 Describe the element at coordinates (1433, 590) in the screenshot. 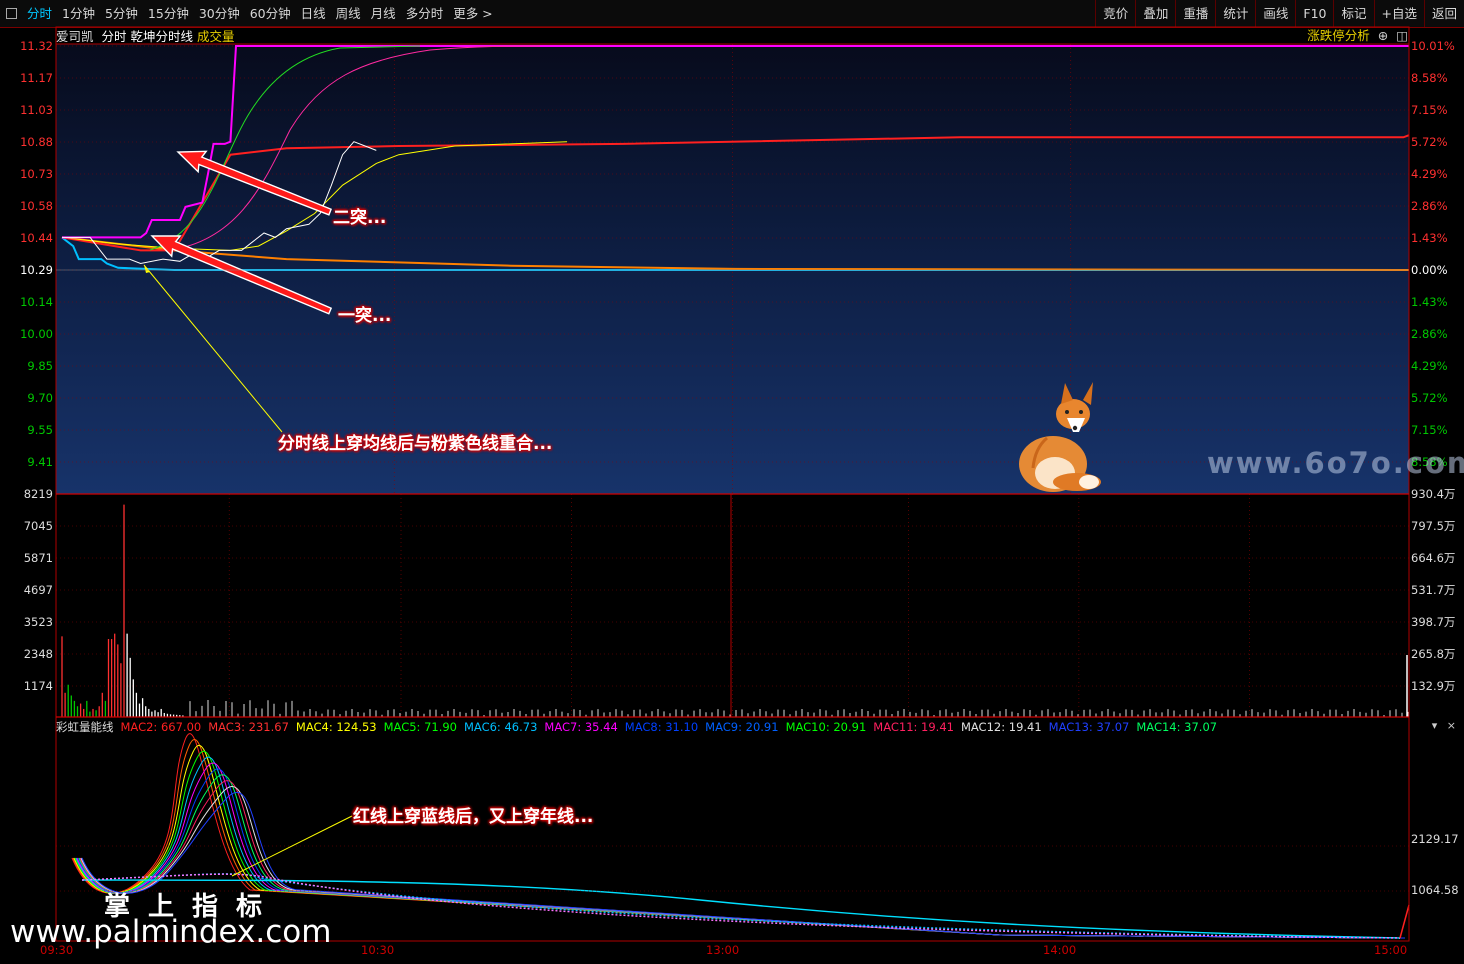

I see `volume-label-right: 531.7万` at that location.